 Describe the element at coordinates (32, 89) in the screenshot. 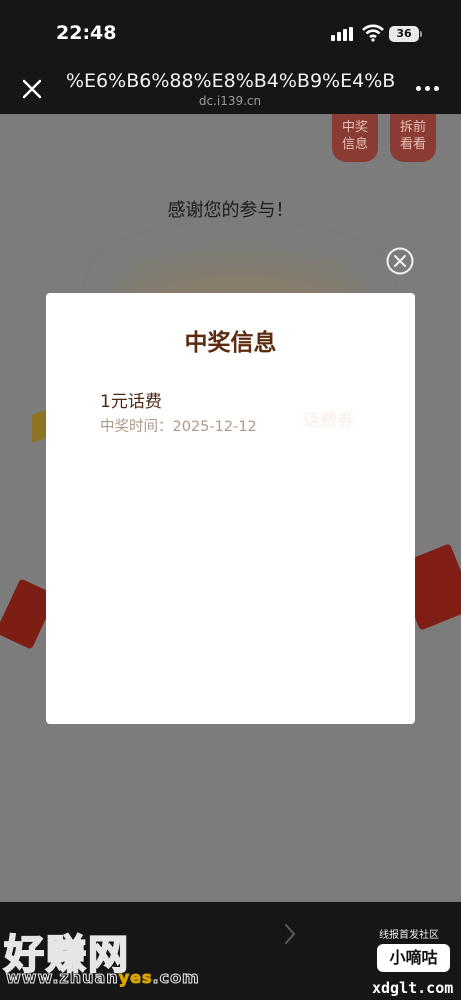

I see `close-icon` at that location.